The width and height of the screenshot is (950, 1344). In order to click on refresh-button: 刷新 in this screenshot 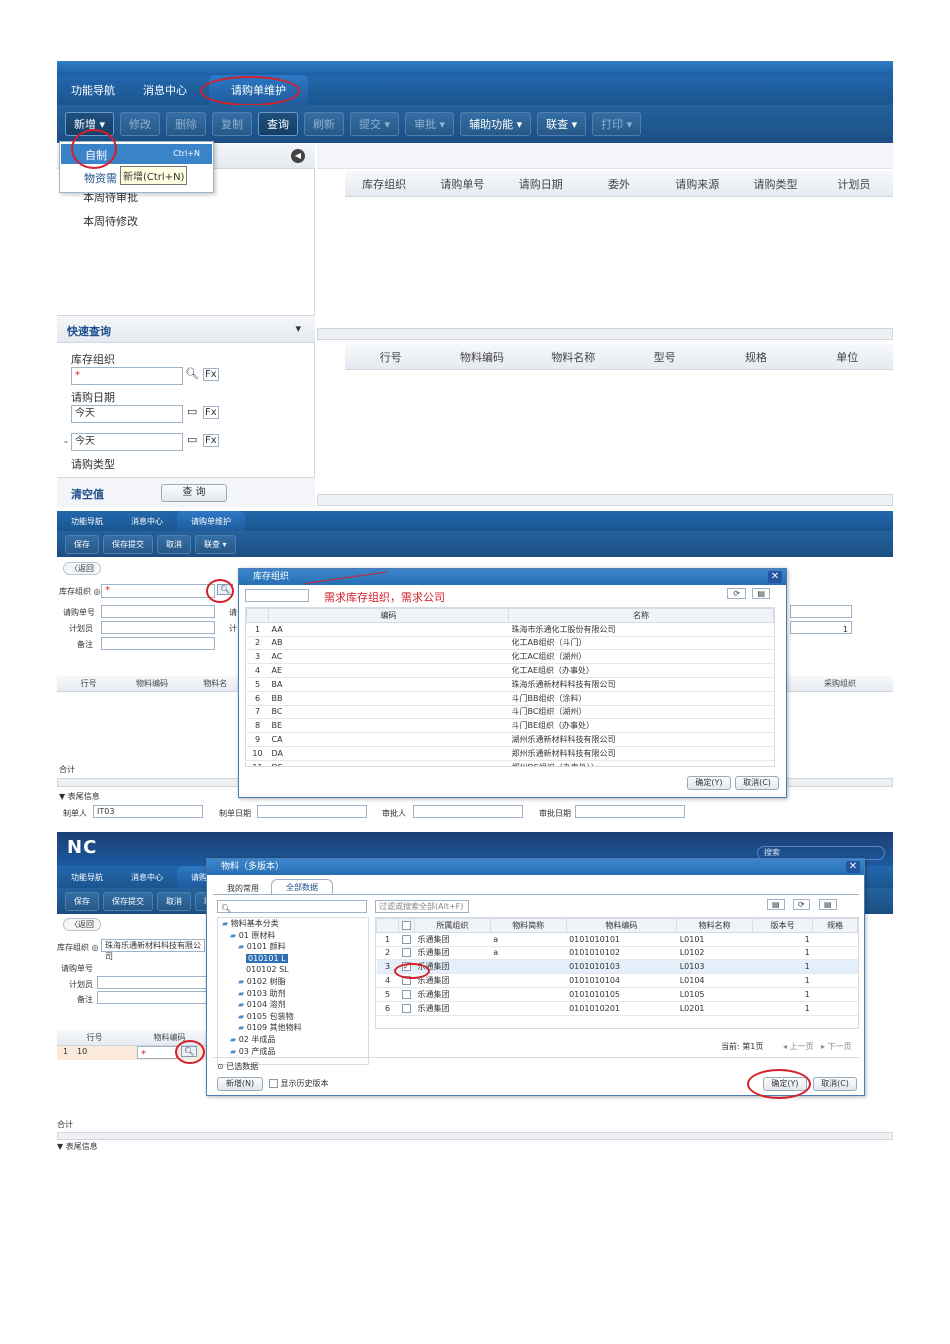, I will do `click(324, 124)`.